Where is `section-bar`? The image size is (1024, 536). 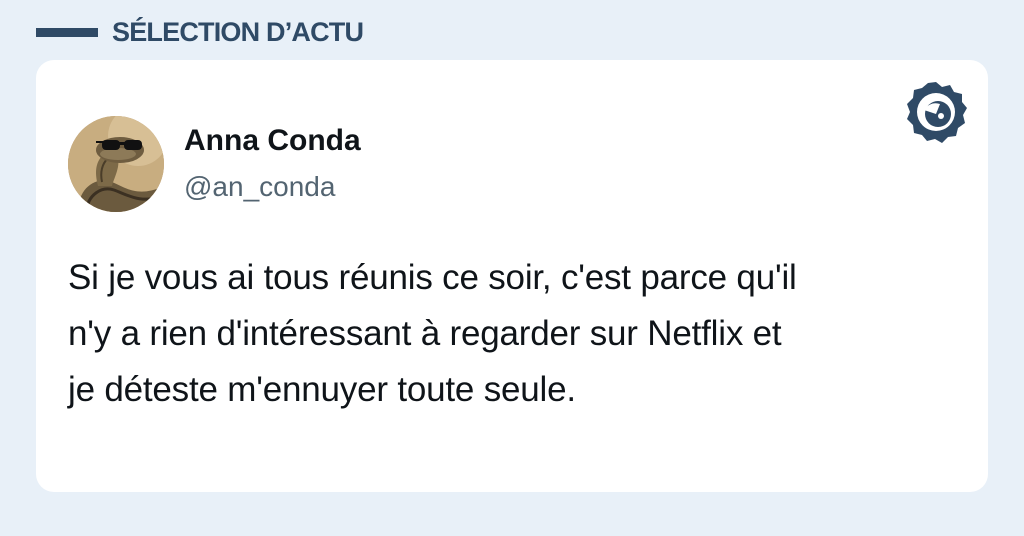
section-bar is located at coordinates (67, 32).